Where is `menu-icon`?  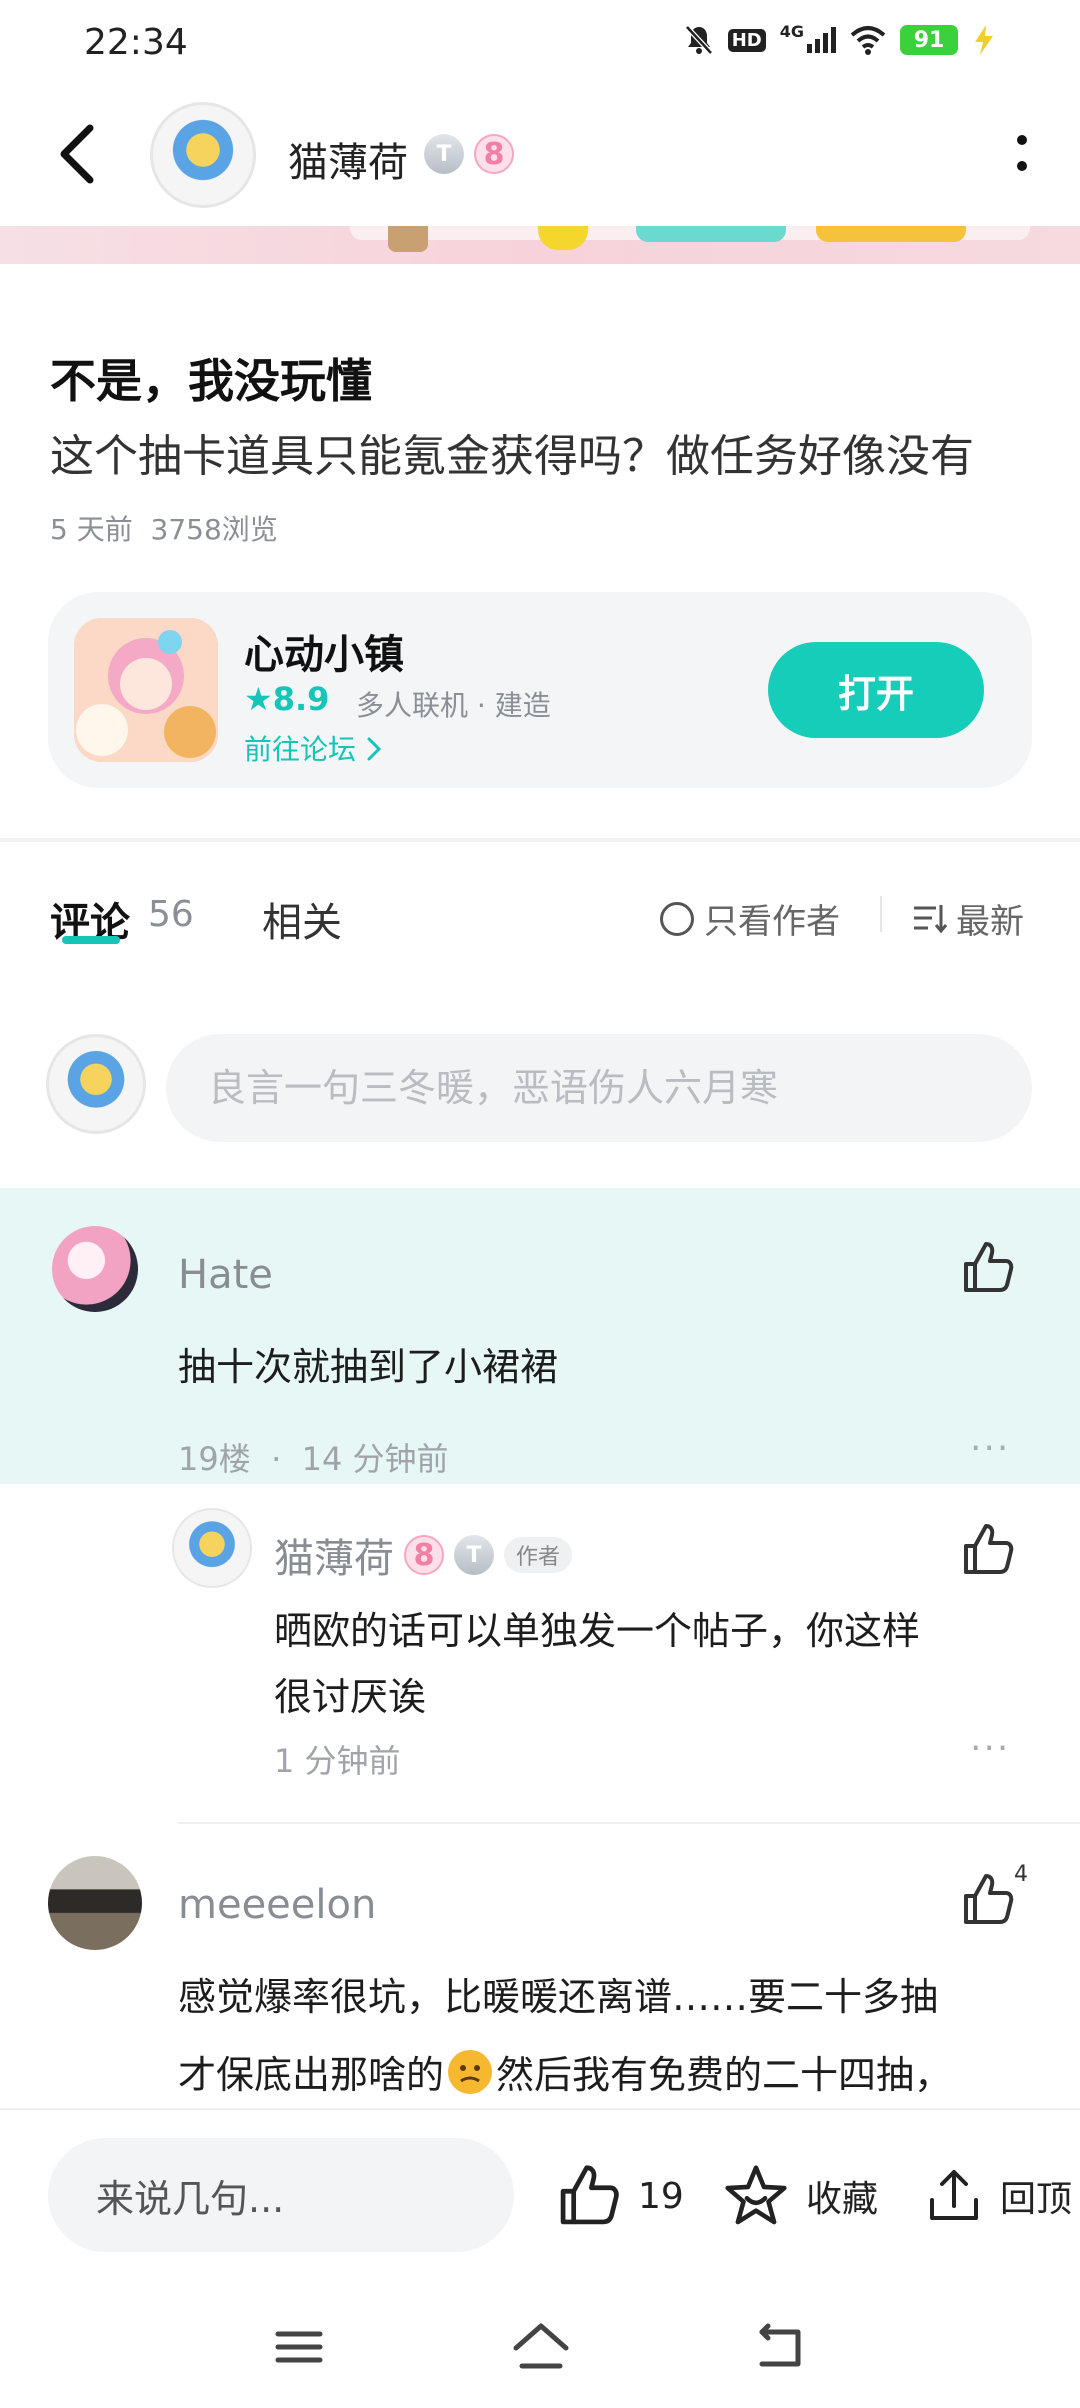 menu-icon is located at coordinates (299, 2347).